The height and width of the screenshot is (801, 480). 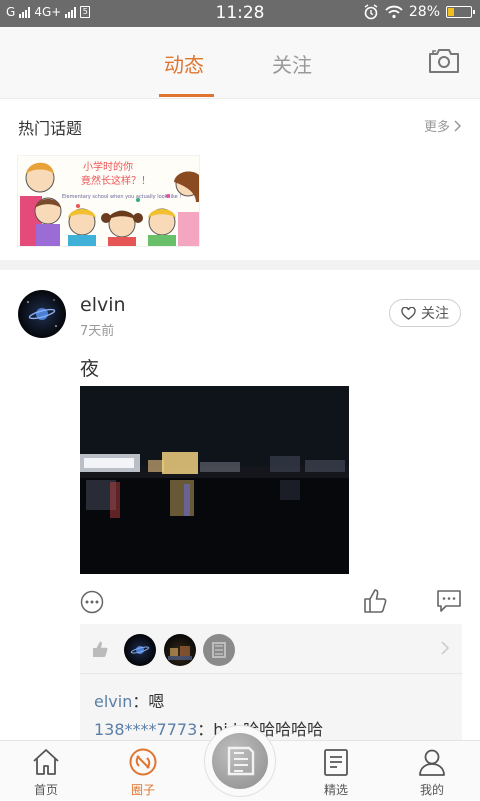 I want to click on hot-topics-title: 热门话题, so click(x=50, y=128).